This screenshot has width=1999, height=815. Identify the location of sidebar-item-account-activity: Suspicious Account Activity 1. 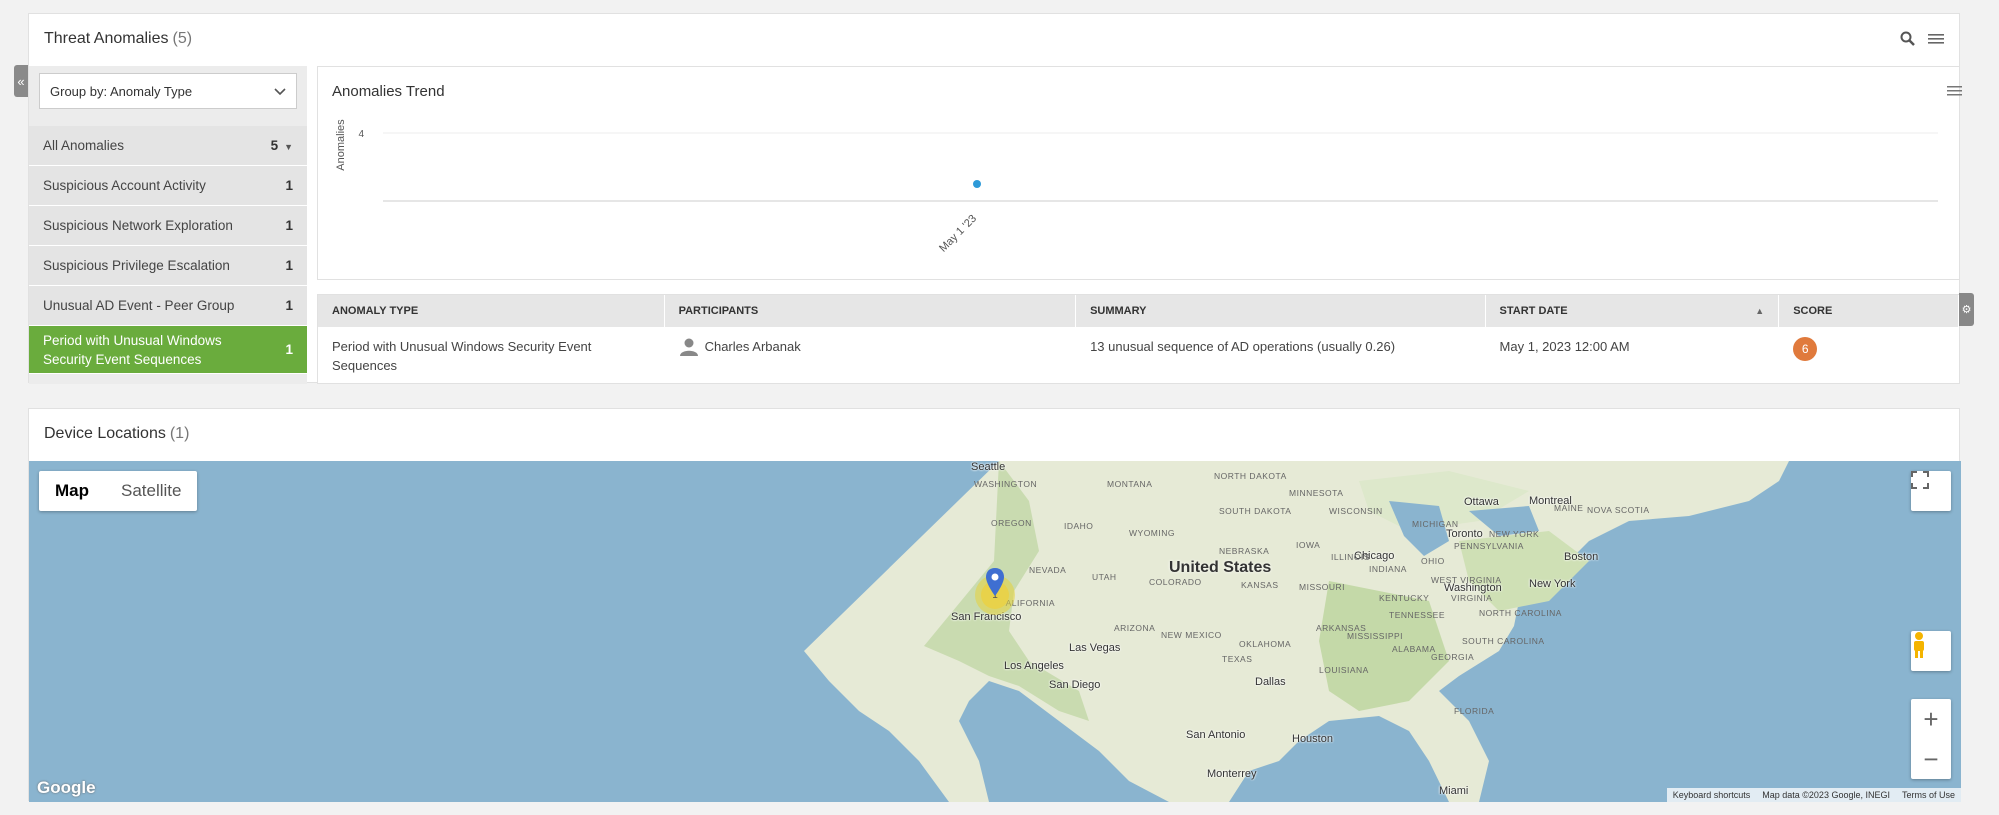
(168, 186).